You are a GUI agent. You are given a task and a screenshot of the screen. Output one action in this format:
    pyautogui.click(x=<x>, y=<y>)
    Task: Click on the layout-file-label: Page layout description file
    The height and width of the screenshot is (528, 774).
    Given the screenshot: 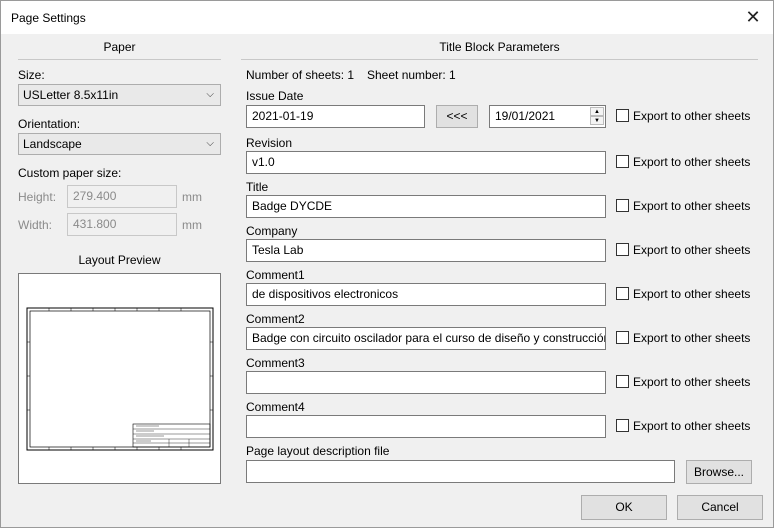 What is the action you would take?
    pyautogui.click(x=318, y=451)
    